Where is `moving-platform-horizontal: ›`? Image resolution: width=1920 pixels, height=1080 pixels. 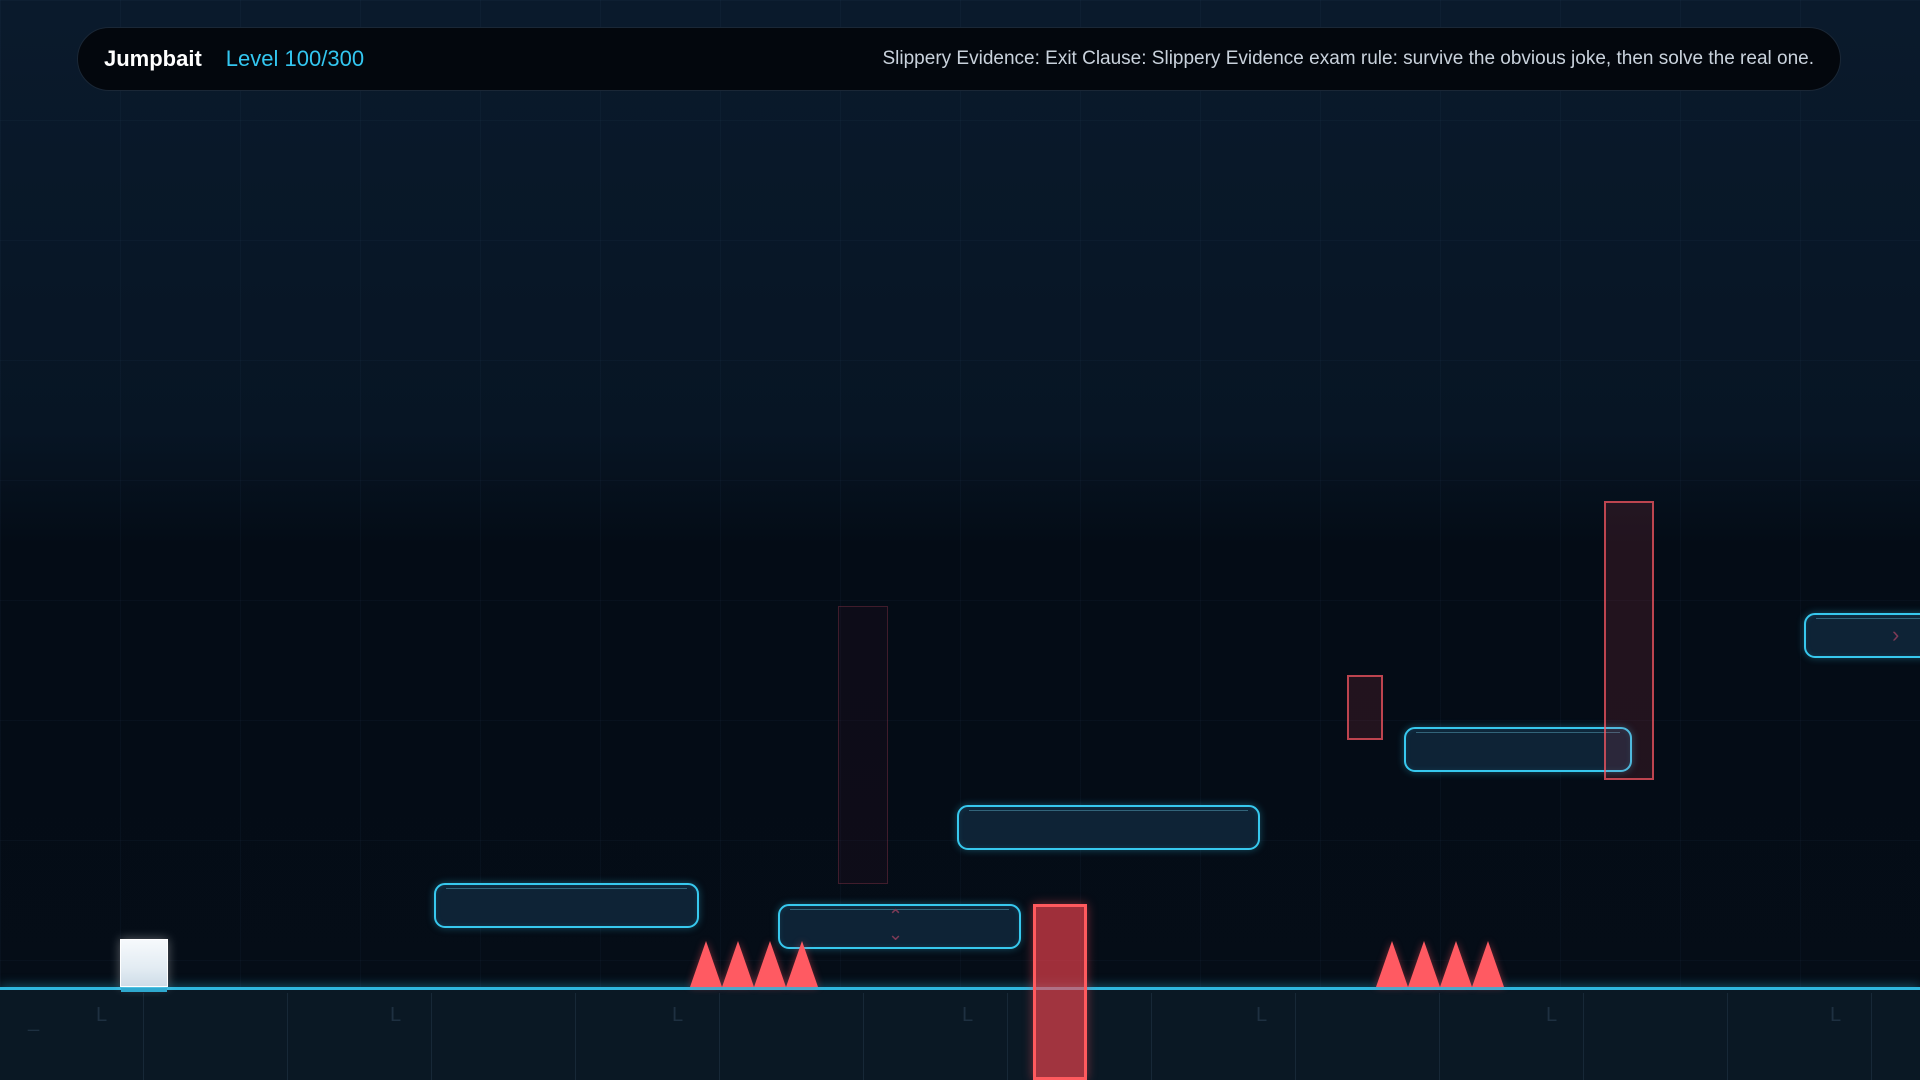 moving-platform-horizontal: › is located at coordinates (1862, 635).